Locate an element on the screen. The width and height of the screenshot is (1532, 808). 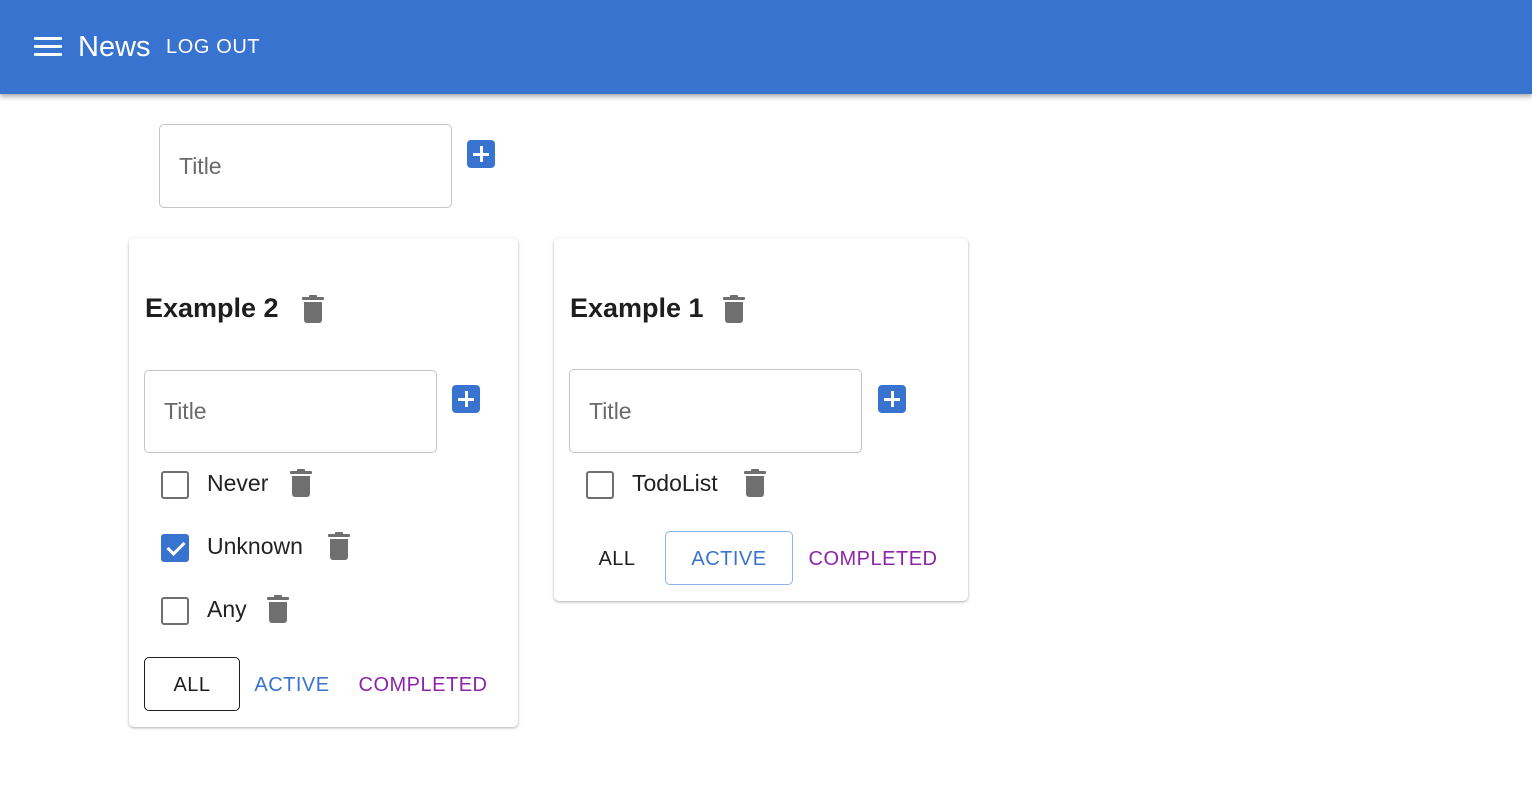
new-list-title-input is located at coordinates (309, 166).